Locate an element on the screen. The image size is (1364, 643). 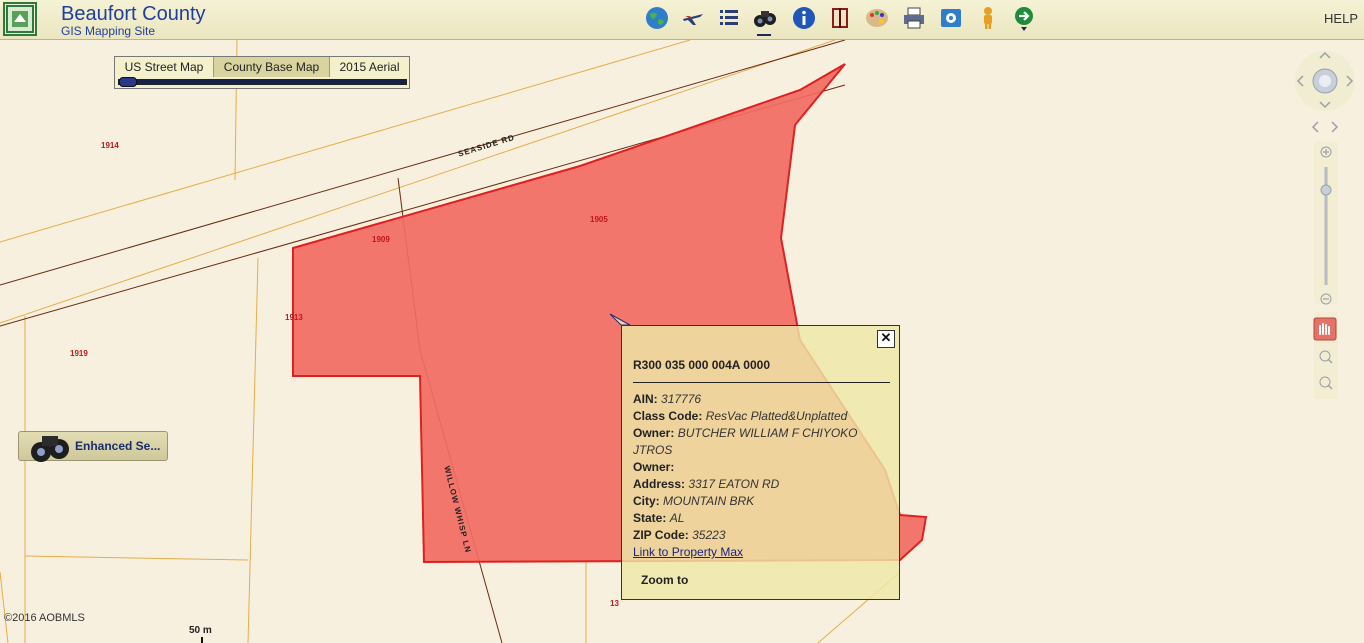
settings-box-icon is located at coordinates (951, 18).